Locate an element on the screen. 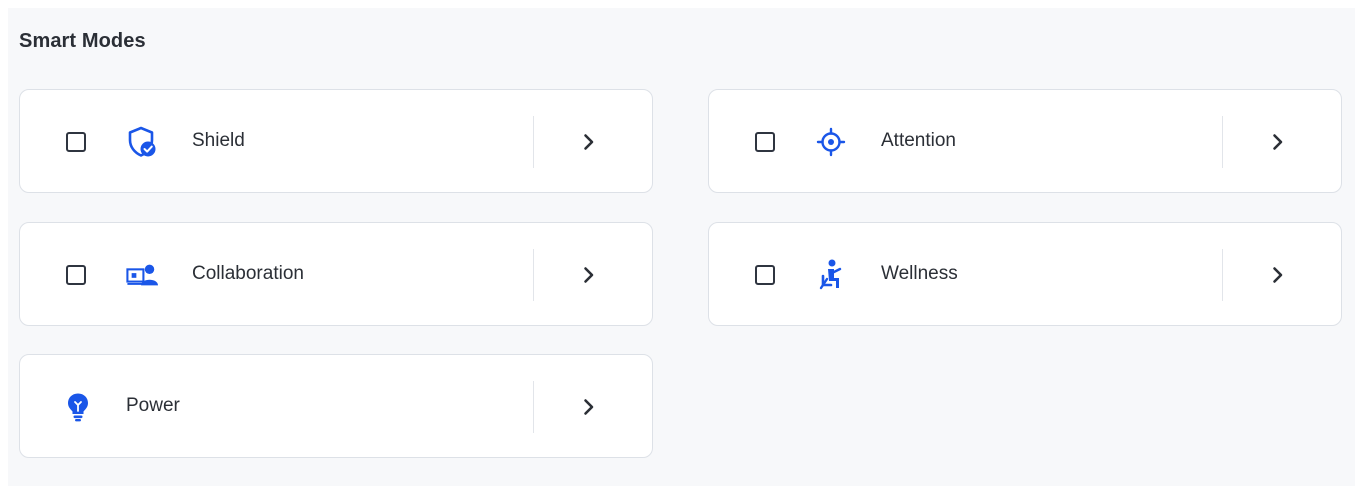 Image resolution: width=1355 pixels, height=486 pixels. mode-card-shield: Shield is located at coordinates (336, 141).